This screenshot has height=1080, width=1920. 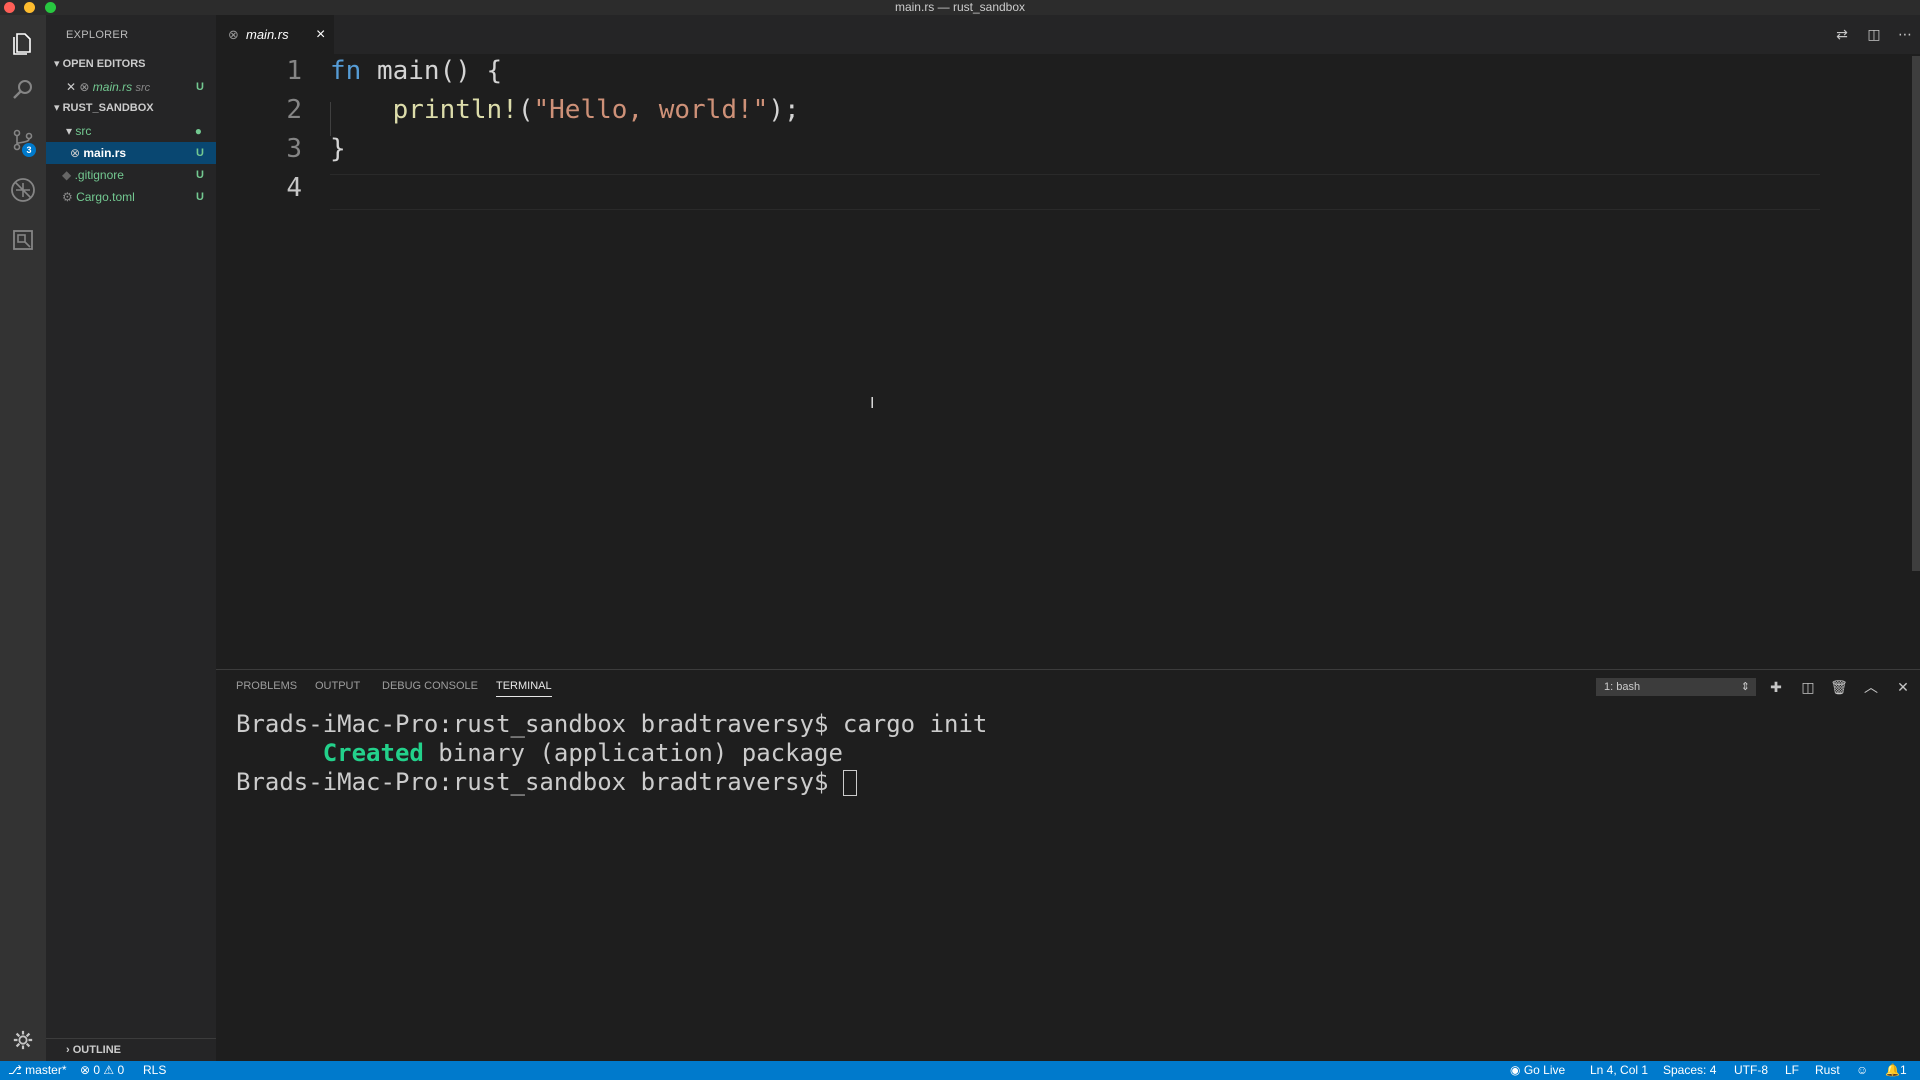 I want to click on problems-status: ⊗ 0 ⚠ 0, so click(x=102, y=1070).